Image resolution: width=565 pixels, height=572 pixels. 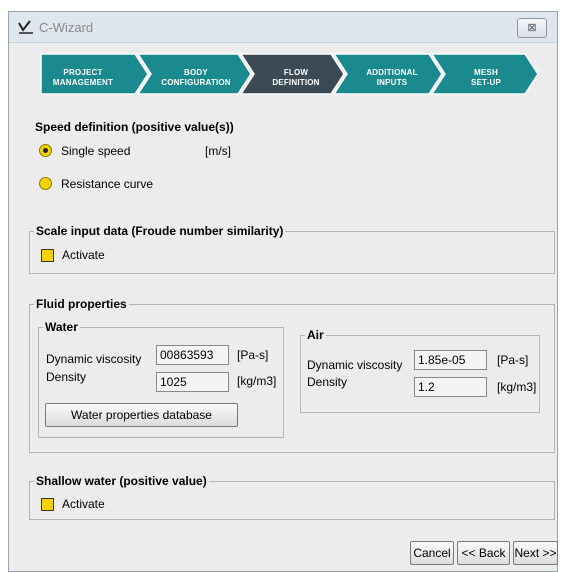 What do you see at coordinates (513, 360) in the screenshot?
I see `air-viscosity-unit: [Pa-s]` at bounding box center [513, 360].